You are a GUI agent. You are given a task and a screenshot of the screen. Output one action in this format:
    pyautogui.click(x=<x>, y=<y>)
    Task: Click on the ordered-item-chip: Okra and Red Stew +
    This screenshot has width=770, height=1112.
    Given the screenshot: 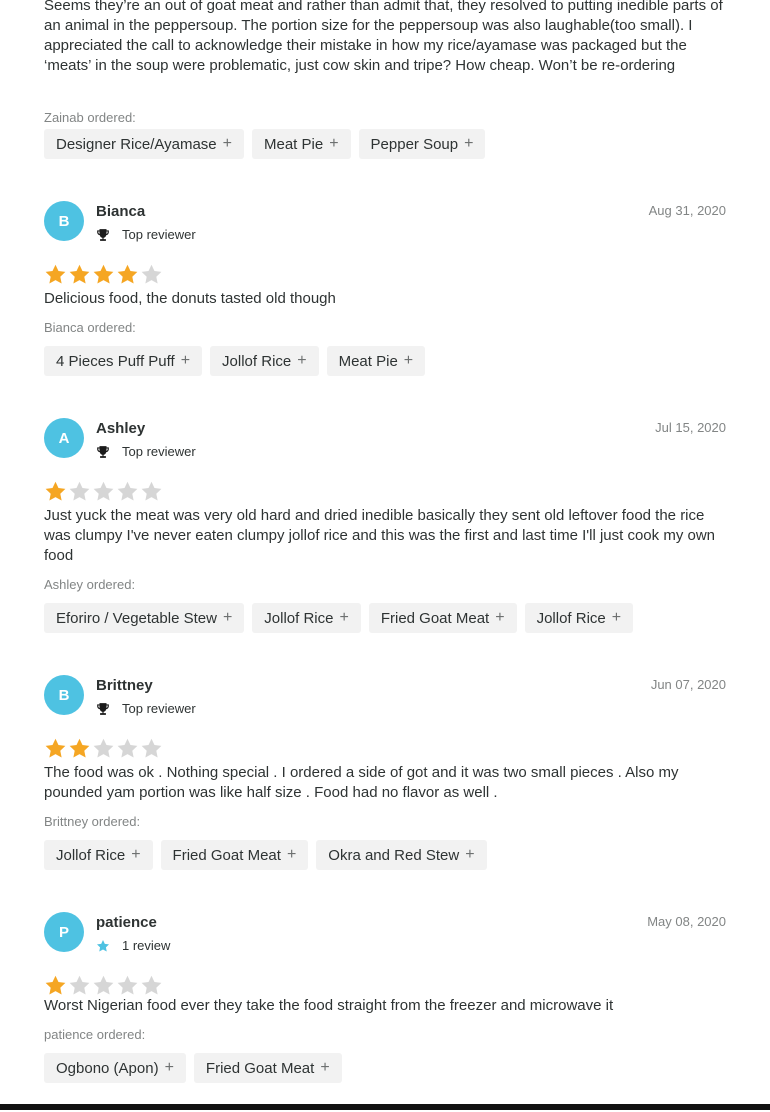 What is the action you would take?
    pyautogui.click(x=401, y=855)
    